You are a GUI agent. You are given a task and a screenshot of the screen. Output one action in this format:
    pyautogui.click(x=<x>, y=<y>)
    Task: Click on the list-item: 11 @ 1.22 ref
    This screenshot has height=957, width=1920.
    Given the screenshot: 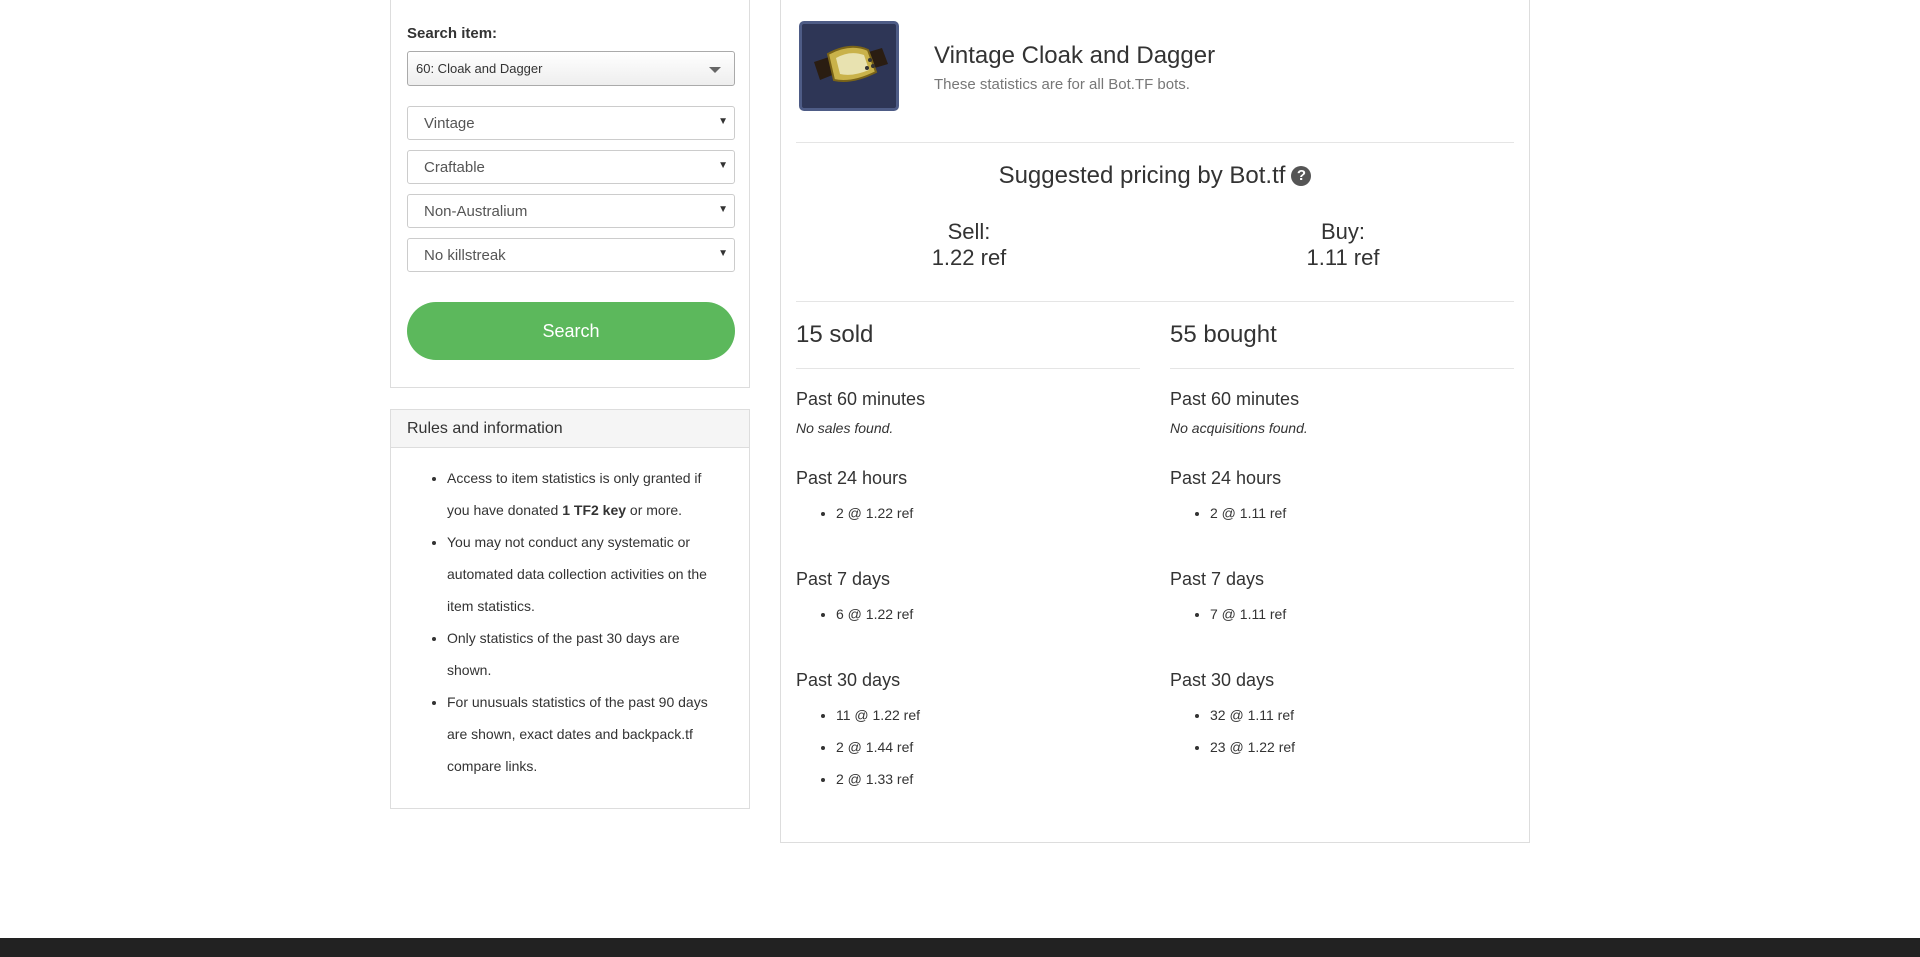 What is the action you would take?
    pyautogui.click(x=878, y=715)
    